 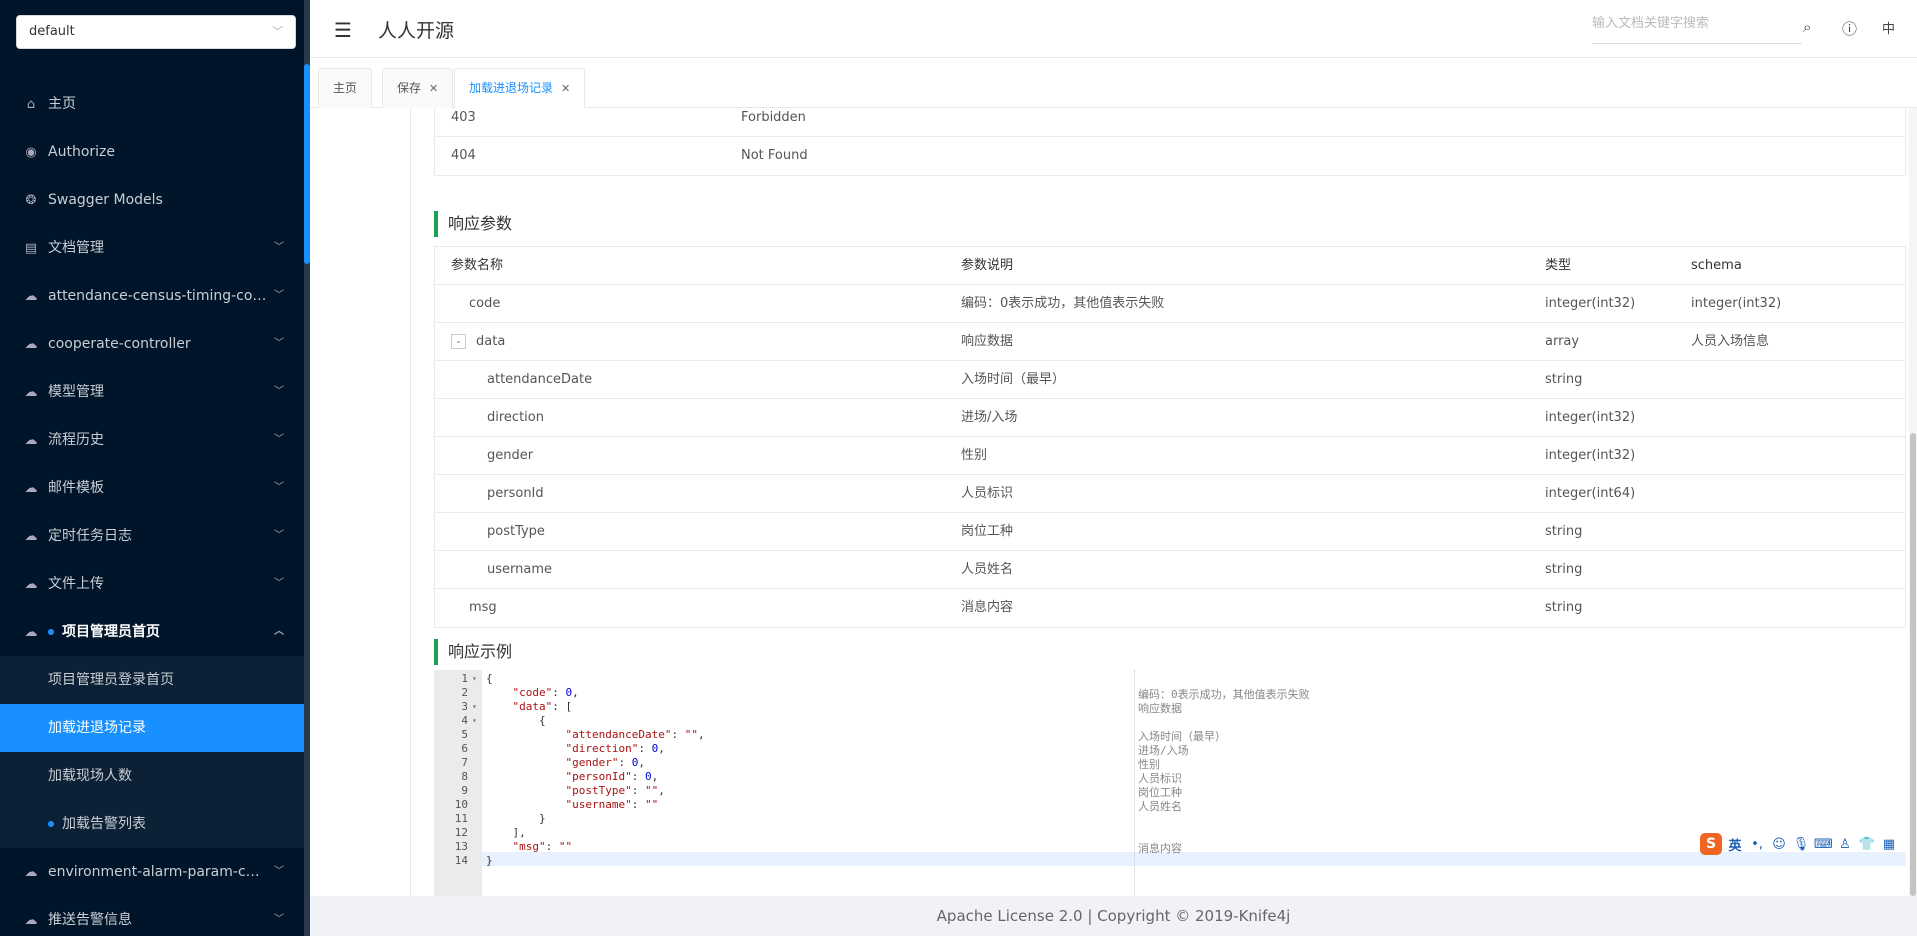 I want to click on sidebar-item: ☁ 流程历史 ﹀, so click(x=152, y=440).